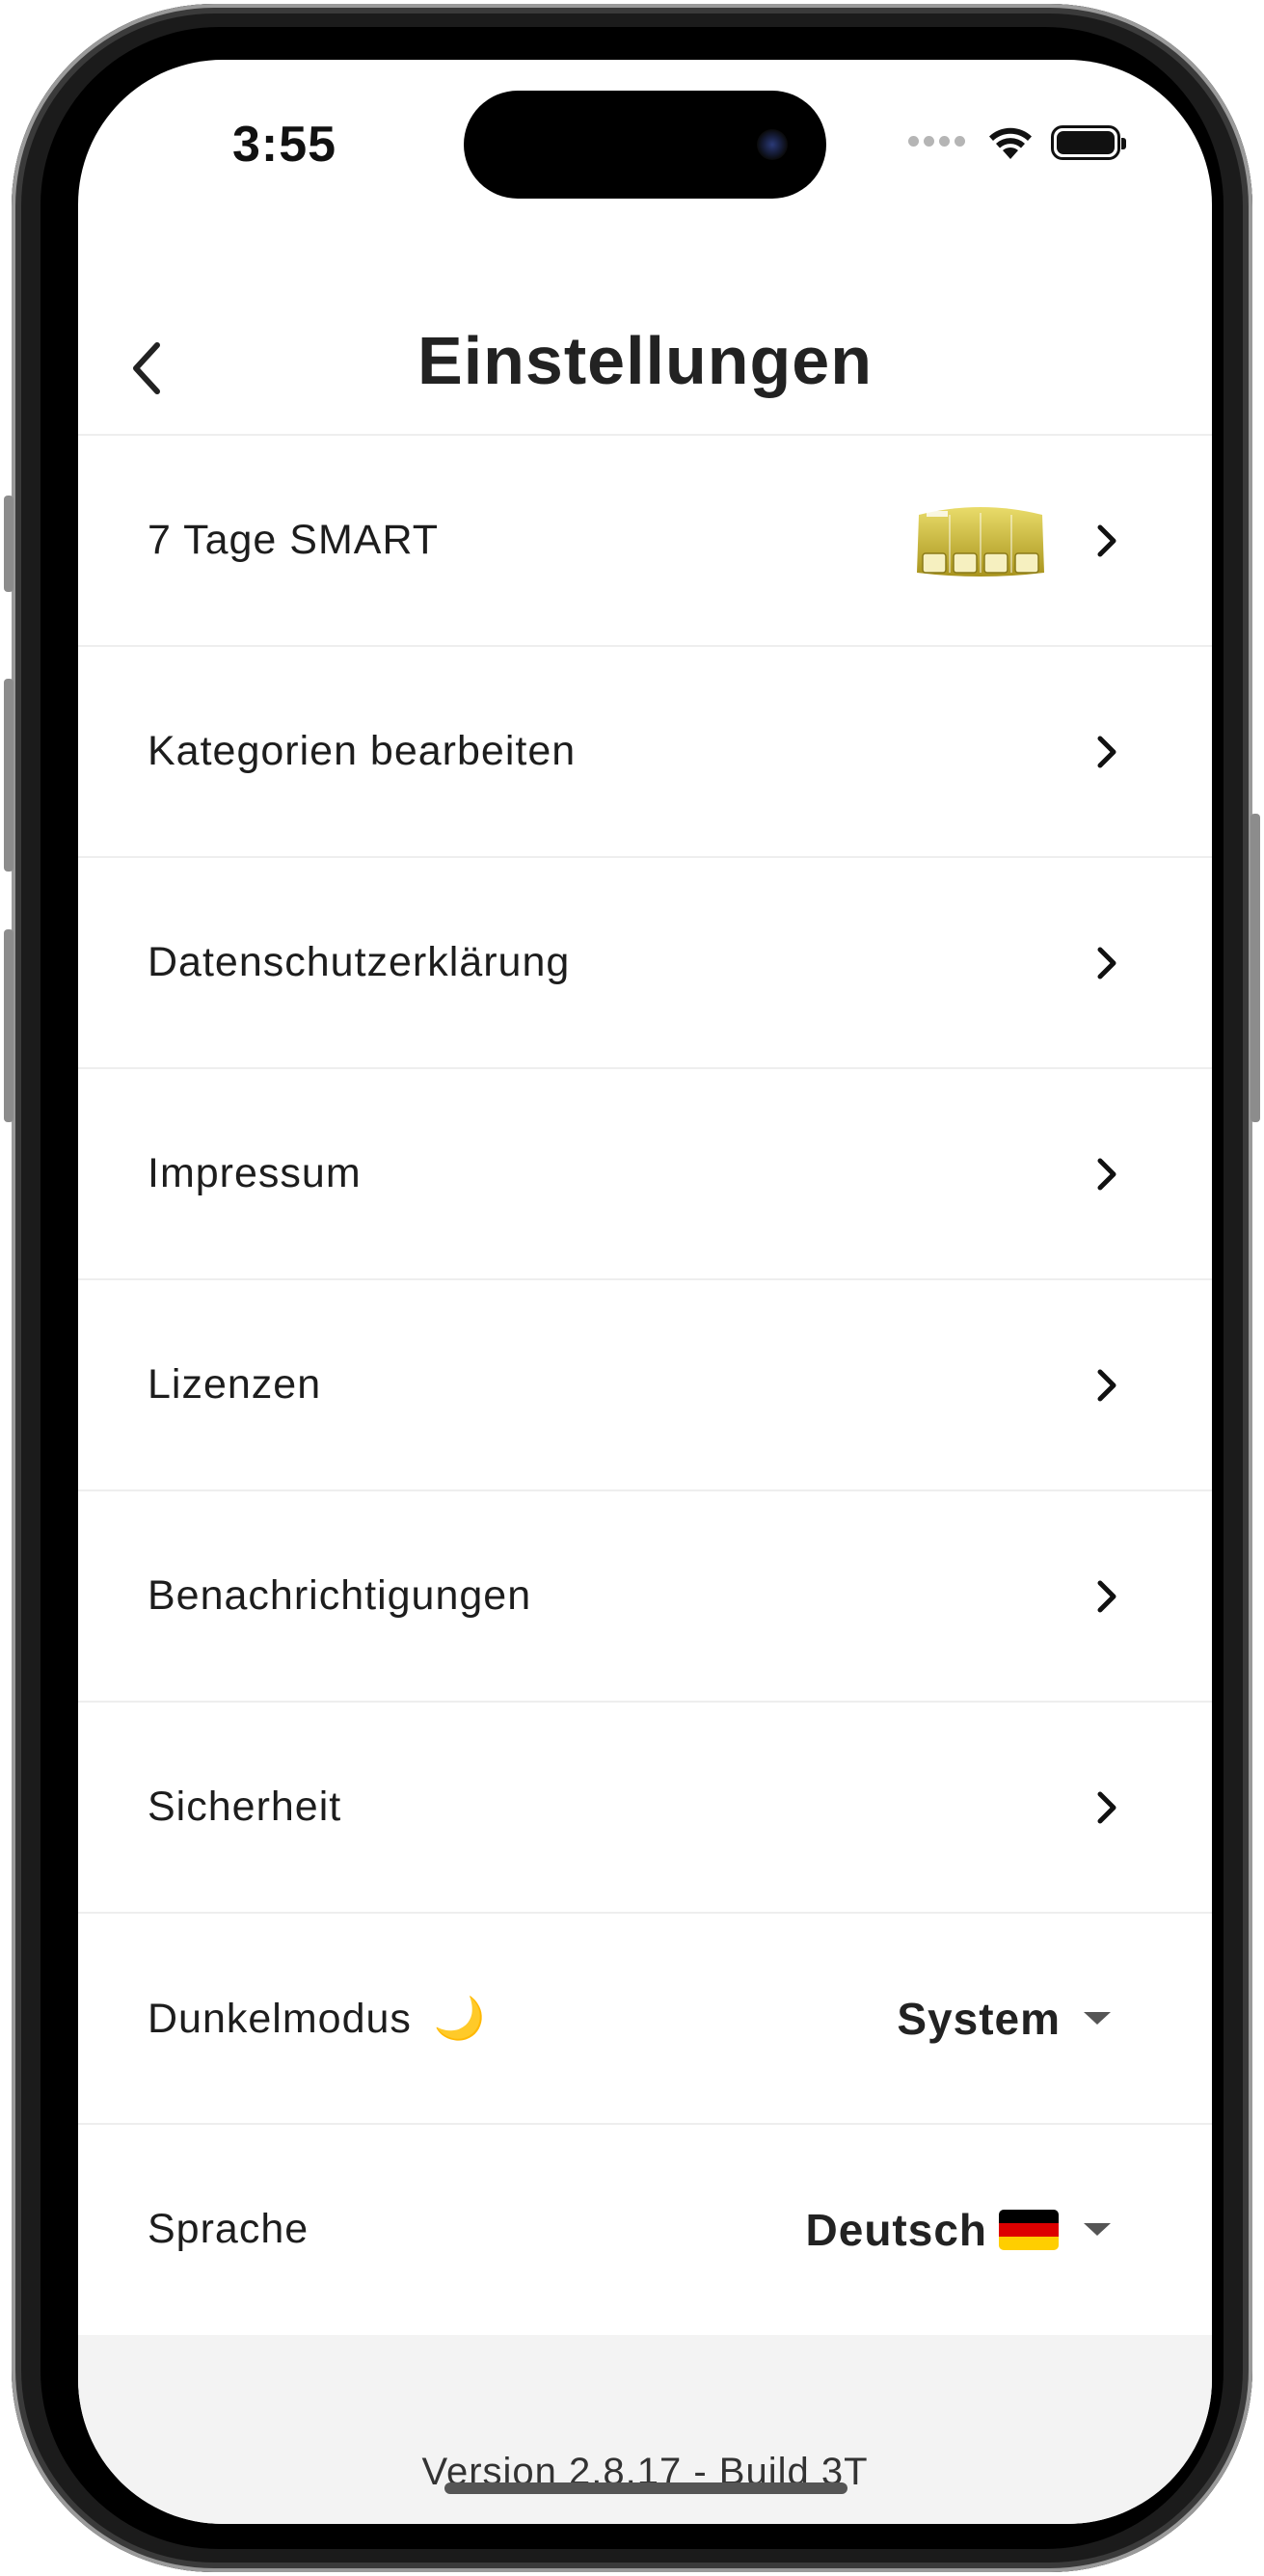  I want to click on navigation-bar: Einstellungen, so click(645, 368).